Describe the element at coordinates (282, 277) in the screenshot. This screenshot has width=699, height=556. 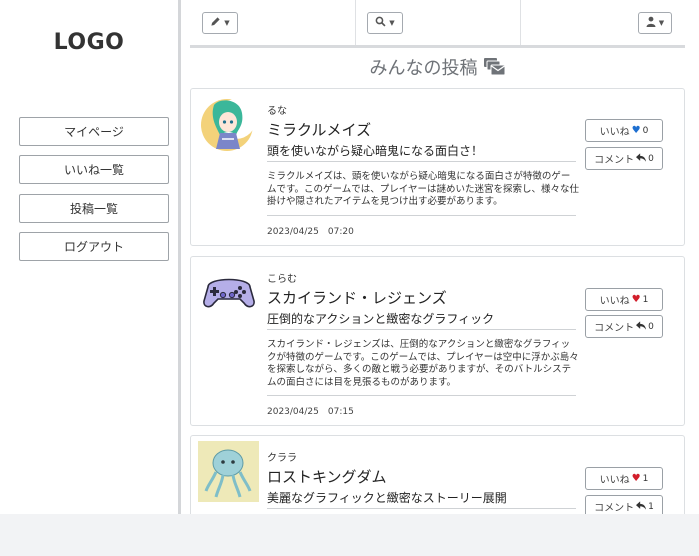
I see `post-username: こらむ` at that location.